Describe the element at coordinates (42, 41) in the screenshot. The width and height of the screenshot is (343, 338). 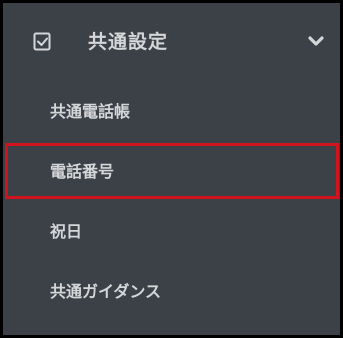
I see `checkbox-square-icon` at that location.